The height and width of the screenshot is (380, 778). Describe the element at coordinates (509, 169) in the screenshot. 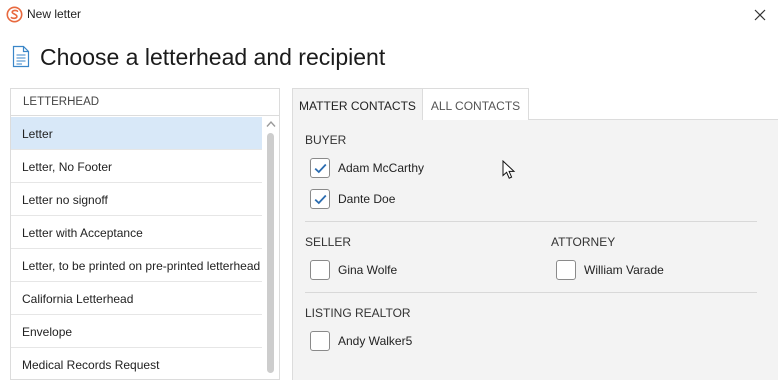

I see `mouse-cursor-icon` at that location.